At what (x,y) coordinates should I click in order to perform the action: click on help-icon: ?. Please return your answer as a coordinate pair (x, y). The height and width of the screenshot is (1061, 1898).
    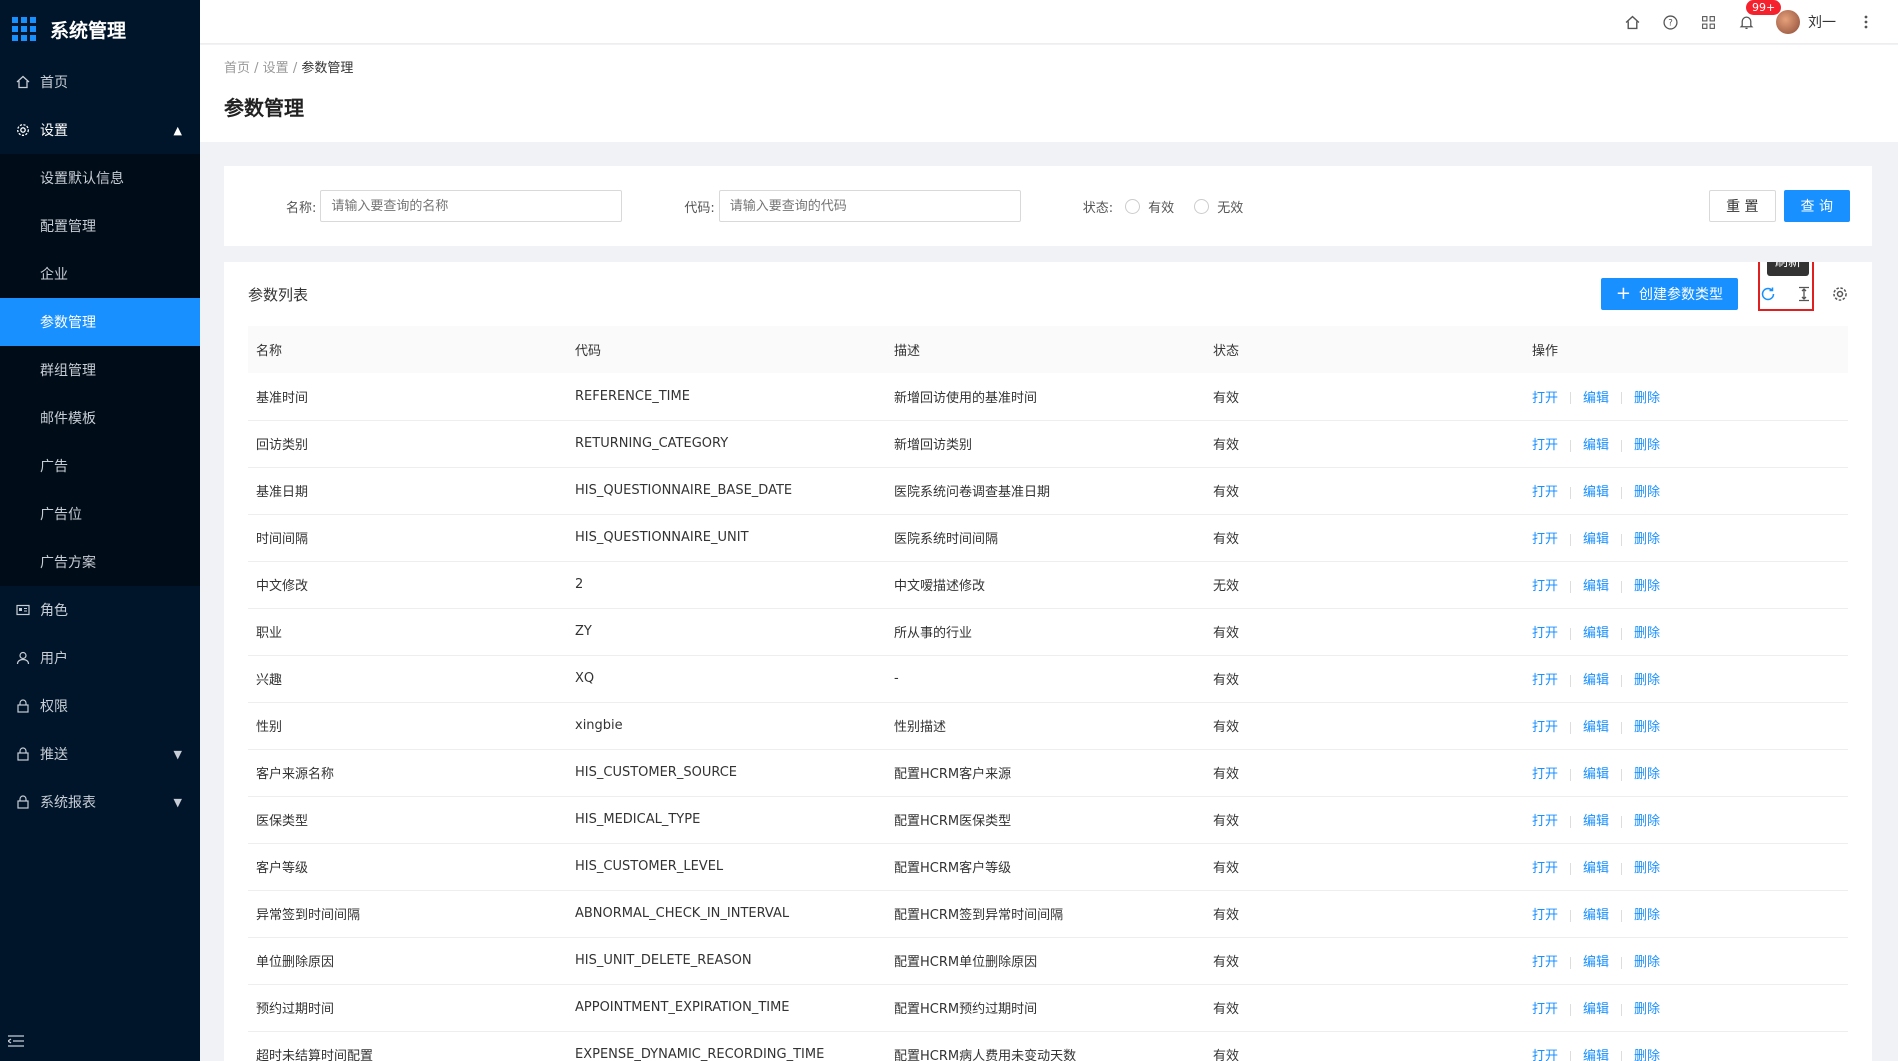
    Looking at the image, I should click on (1670, 22).